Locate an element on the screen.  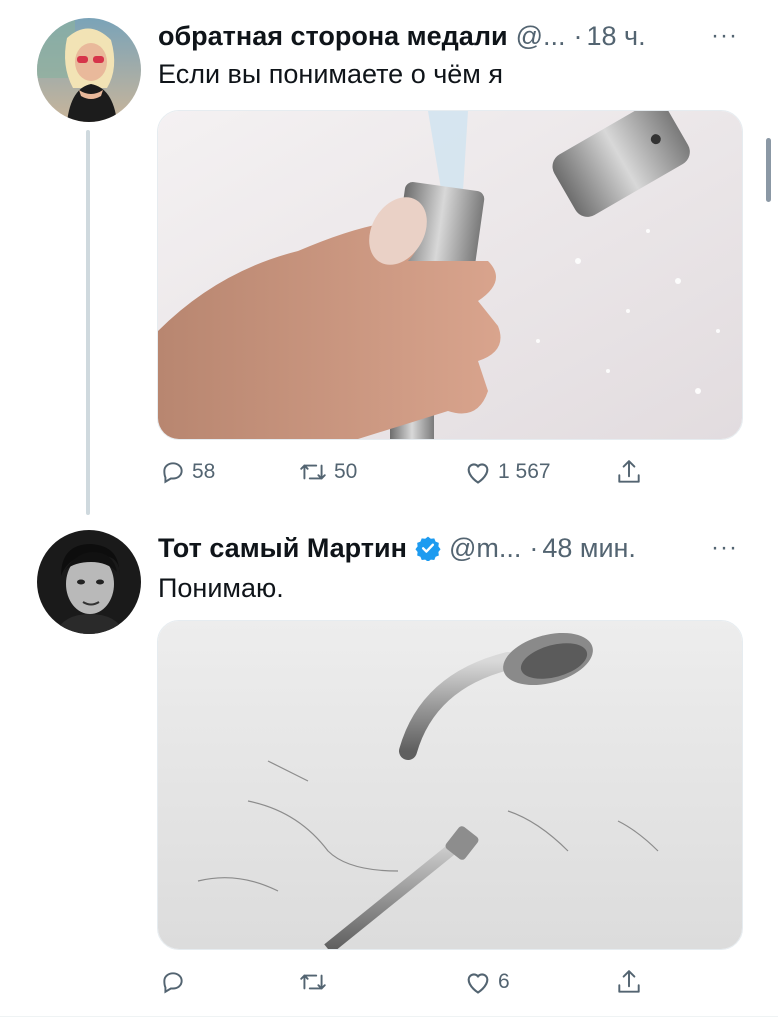
tweet-text: Если вы понимаете о чём я is located at coordinates (330, 74).